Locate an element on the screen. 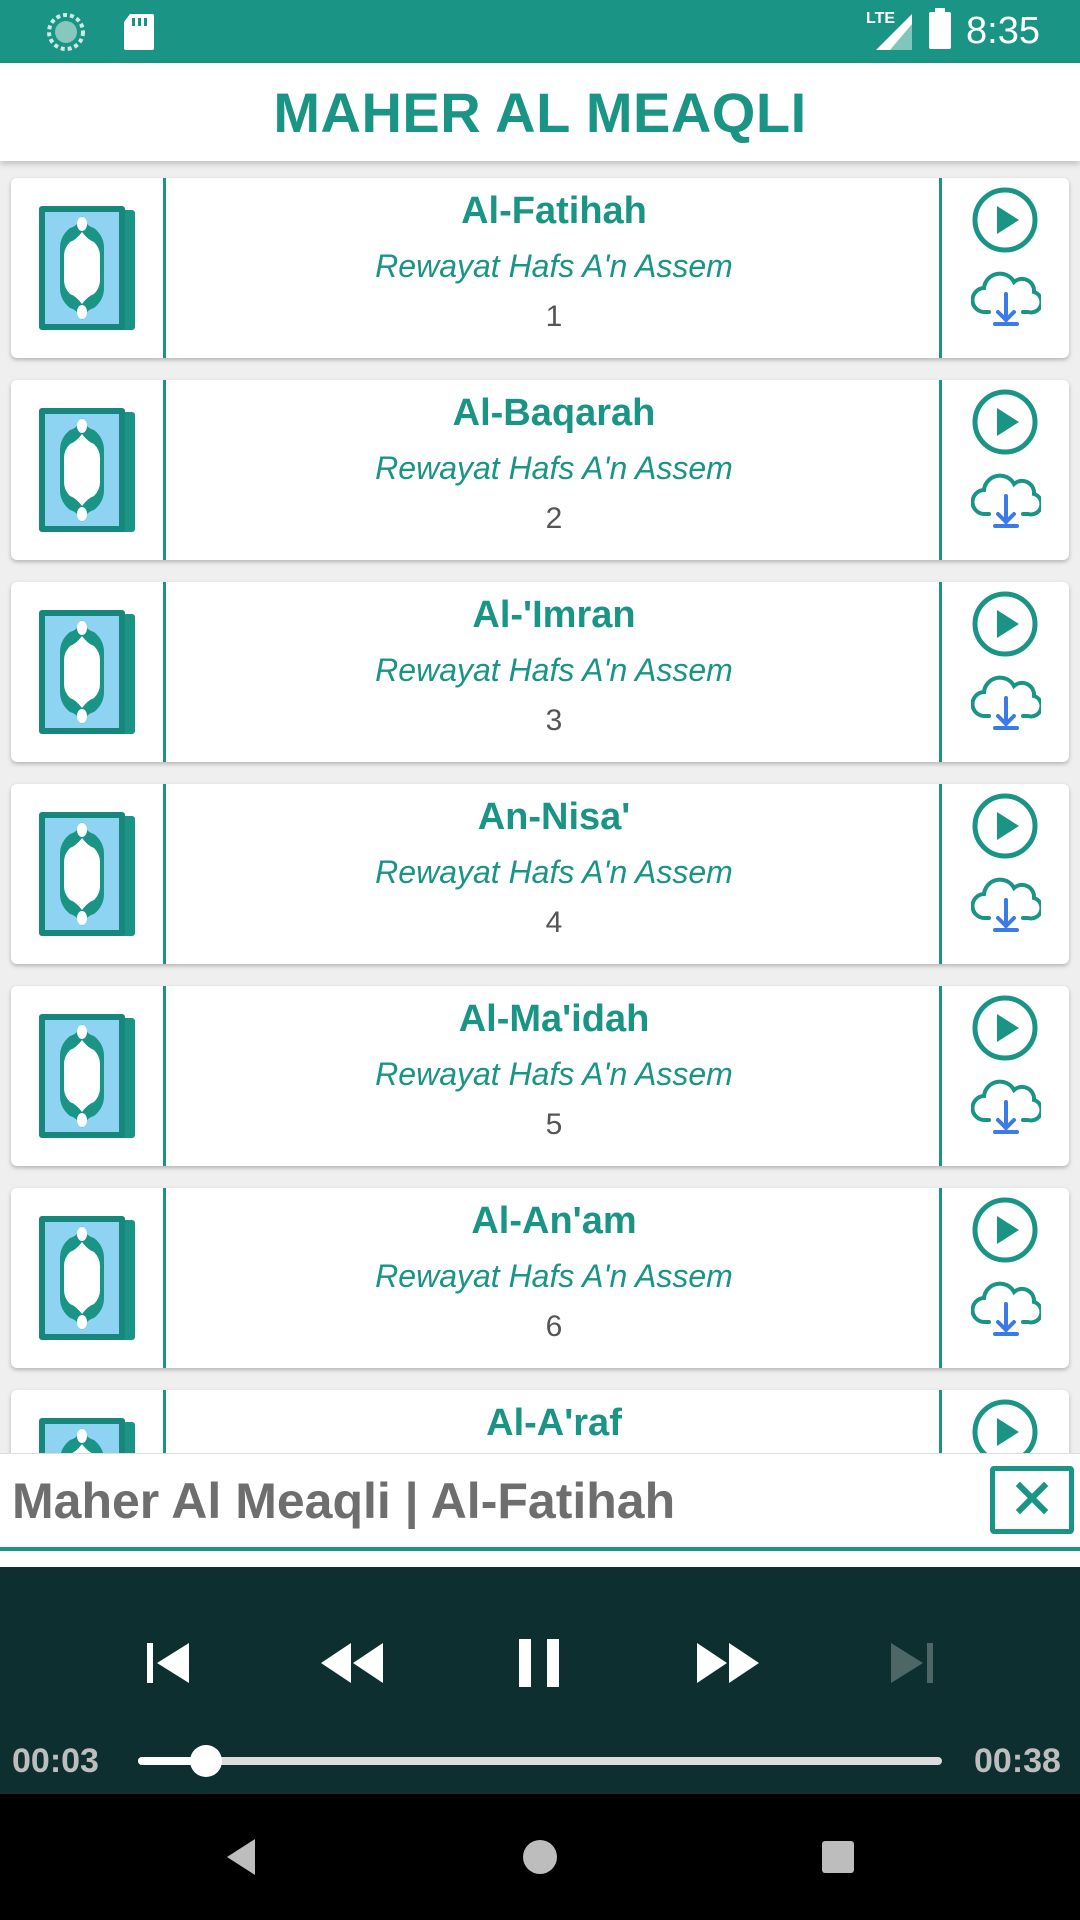 This screenshot has width=1080, height=1920. fast-forward-button is located at coordinates (728, 1665).